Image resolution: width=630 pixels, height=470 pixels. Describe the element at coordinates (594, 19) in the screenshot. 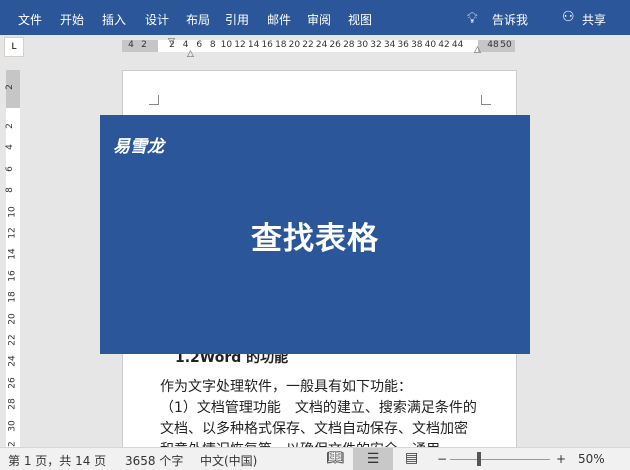

I see `share-button: 共享` at that location.